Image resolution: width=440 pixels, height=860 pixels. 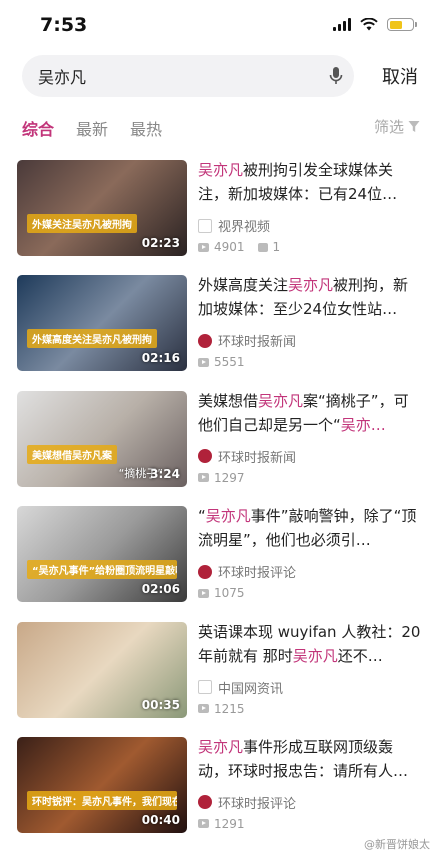 What do you see at coordinates (336, 76) in the screenshot?
I see `mic-icon` at bounding box center [336, 76].